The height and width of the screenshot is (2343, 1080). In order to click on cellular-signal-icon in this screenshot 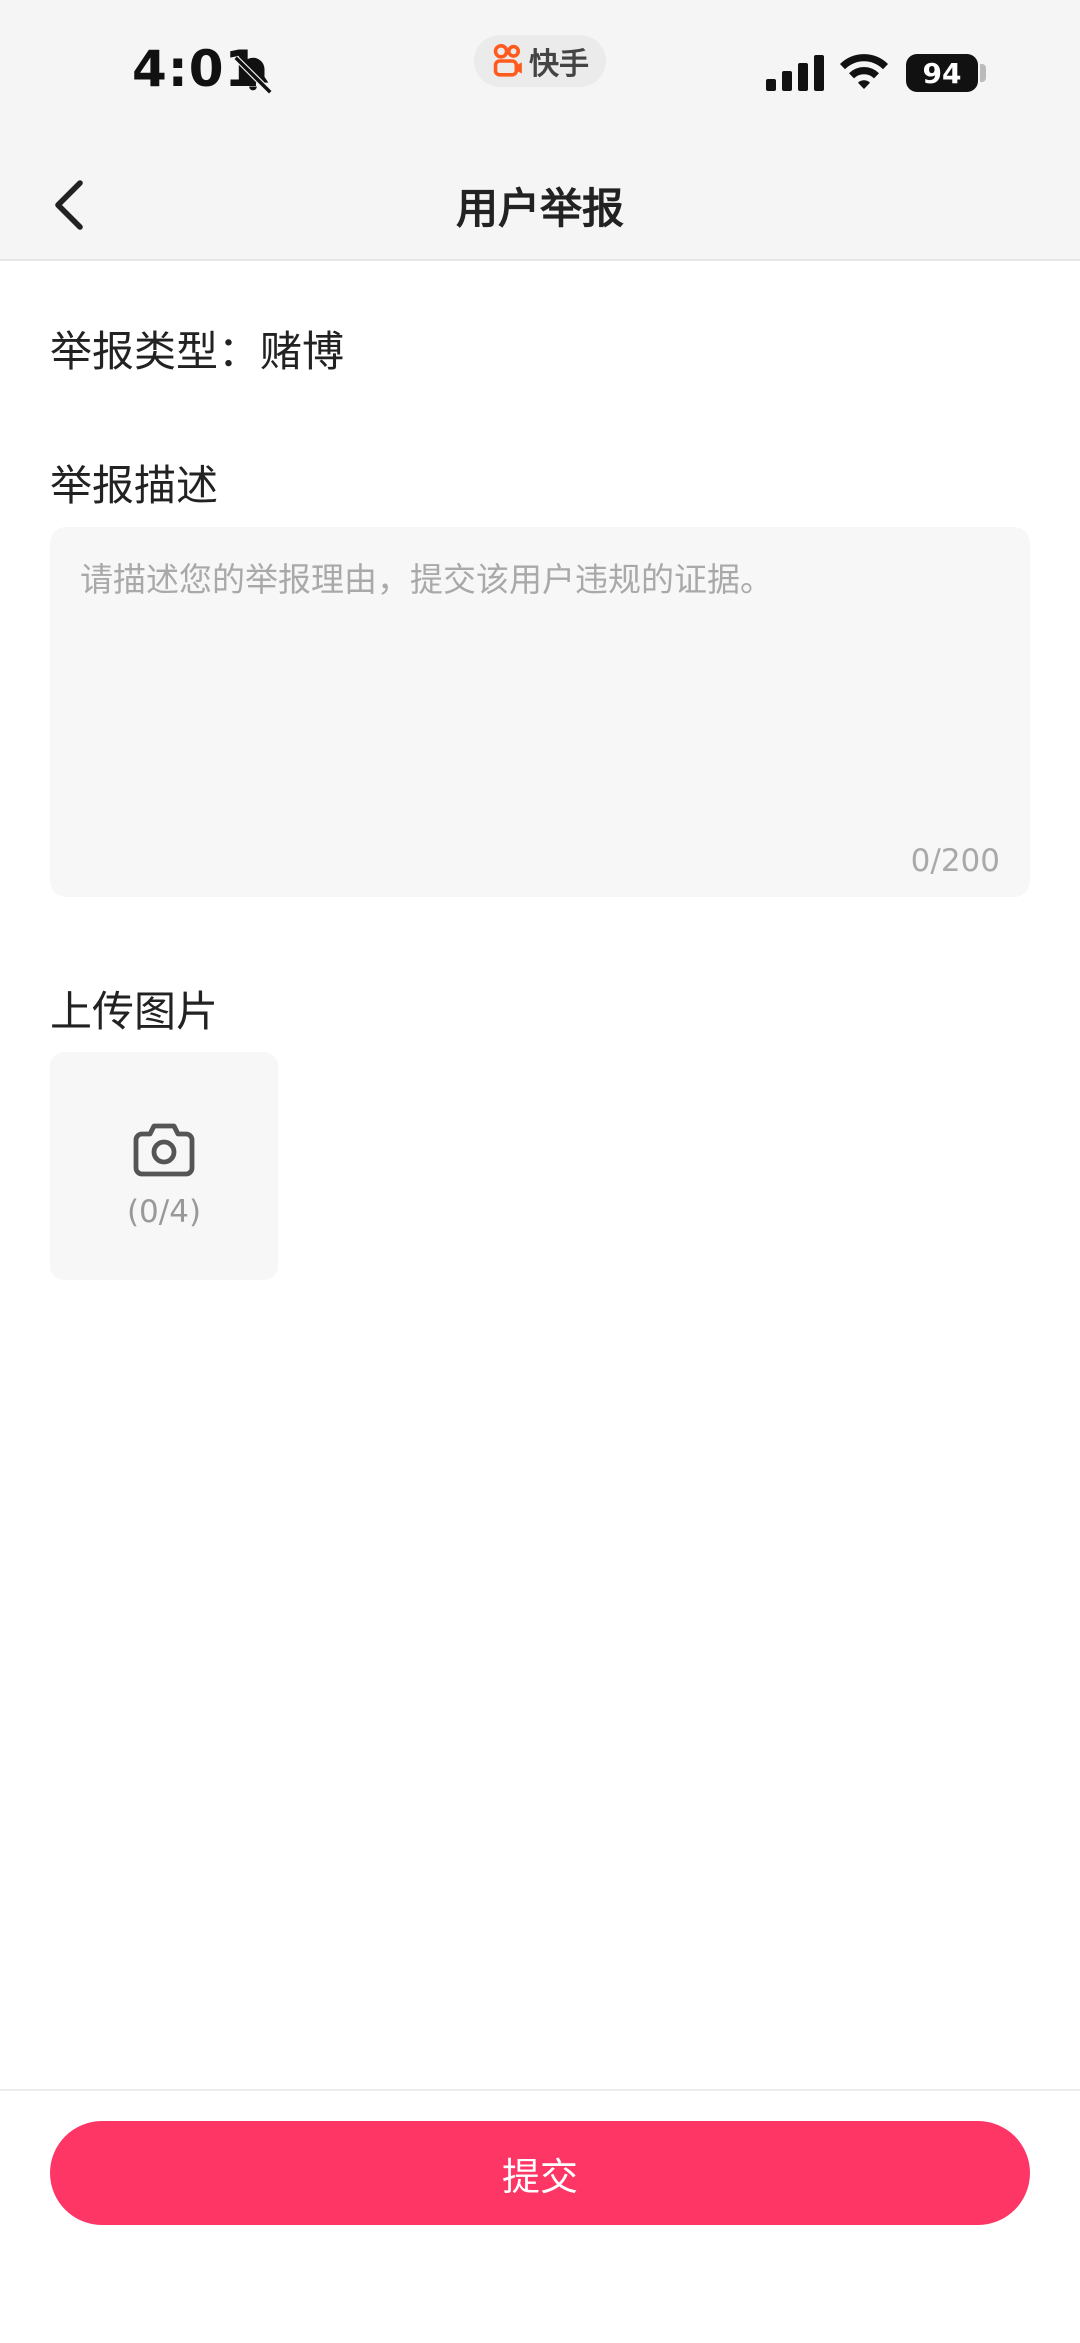, I will do `click(795, 73)`.